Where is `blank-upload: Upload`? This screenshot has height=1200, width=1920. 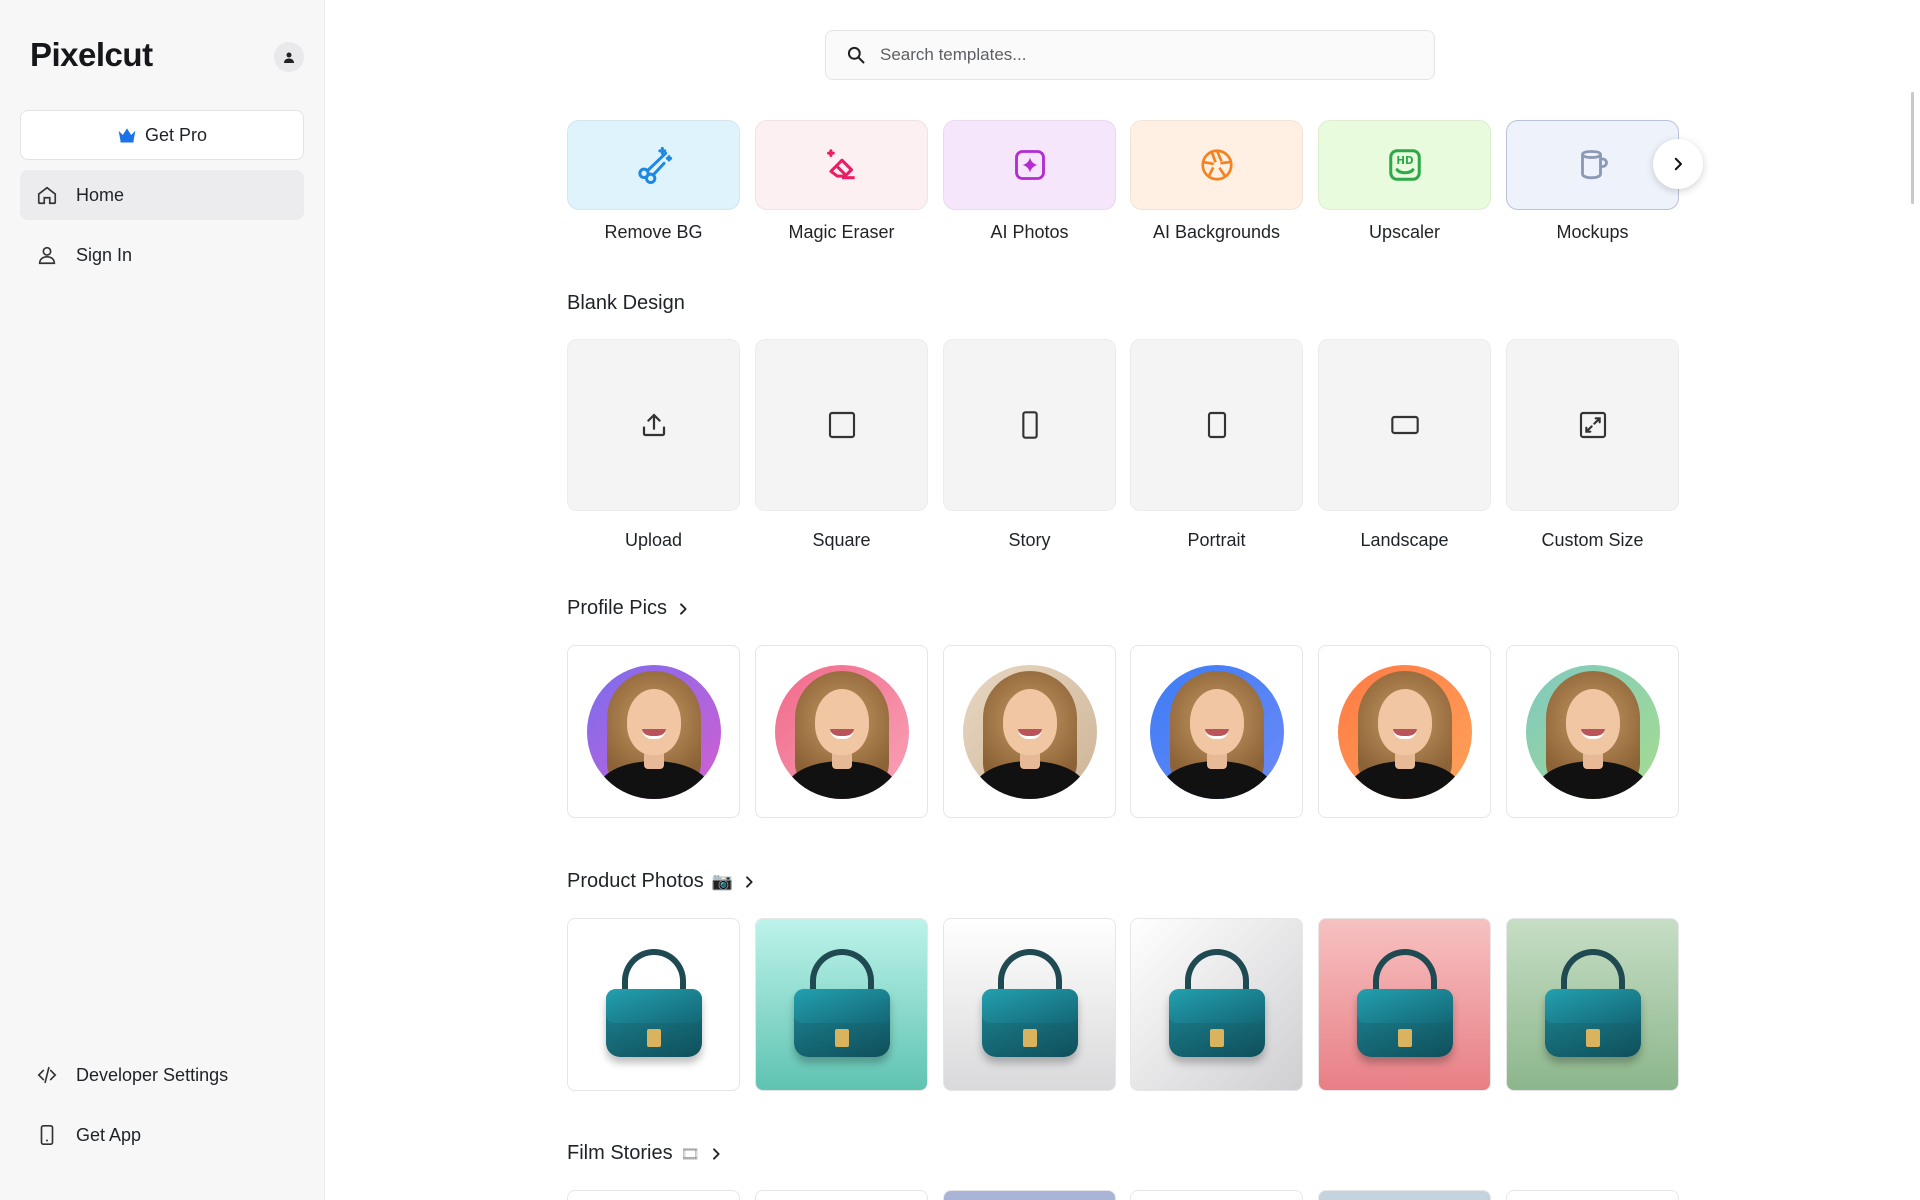 blank-upload: Upload is located at coordinates (653, 445).